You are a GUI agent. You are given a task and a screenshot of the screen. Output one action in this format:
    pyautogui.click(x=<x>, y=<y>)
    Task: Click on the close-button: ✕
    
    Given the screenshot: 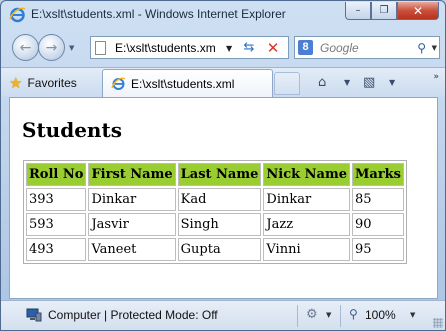 What is the action you would take?
    pyautogui.click(x=418, y=11)
    